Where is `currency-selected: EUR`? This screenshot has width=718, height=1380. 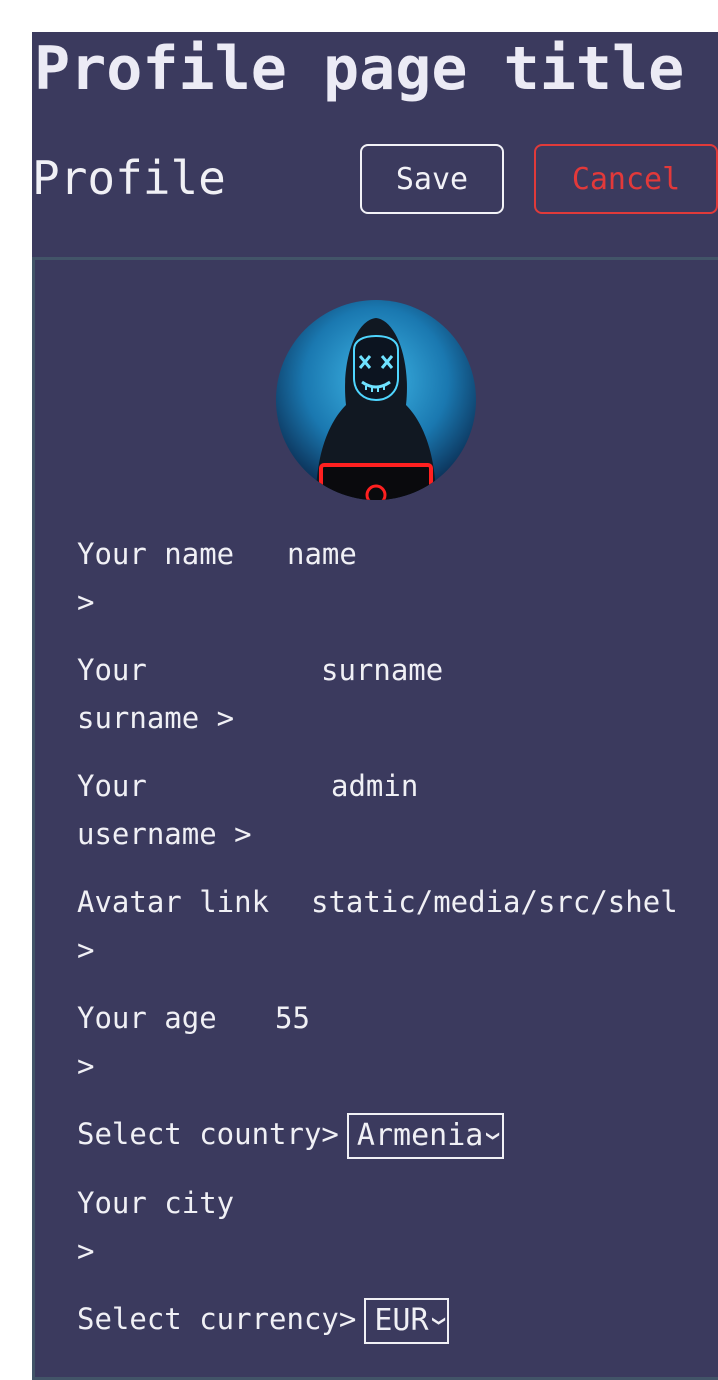 currency-selected: EUR is located at coordinates (401, 1320).